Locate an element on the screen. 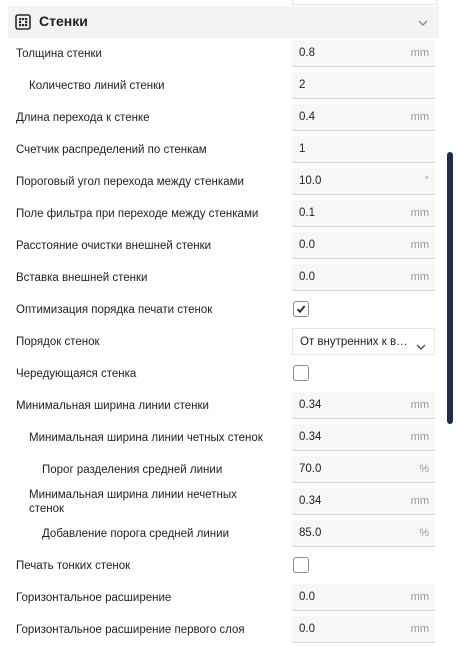 The image size is (462, 646). setting-label: Расстояние очистки внешней стенки is located at coordinates (114, 246).